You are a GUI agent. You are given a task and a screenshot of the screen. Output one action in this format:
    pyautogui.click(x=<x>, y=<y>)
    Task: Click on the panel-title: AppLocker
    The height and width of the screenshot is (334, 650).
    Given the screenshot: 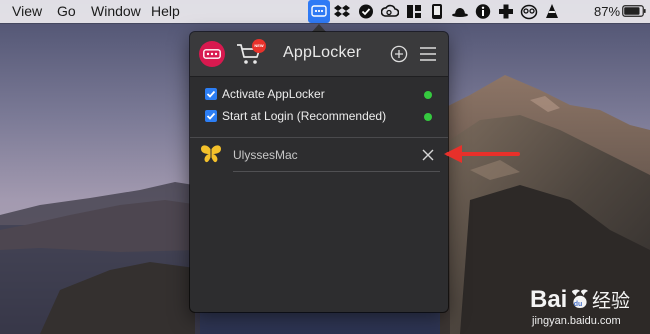 What is the action you would take?
    pyautogui.click(x=322, y=52)
    